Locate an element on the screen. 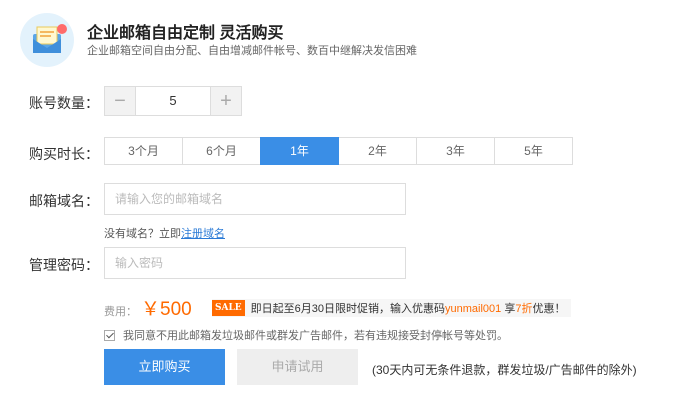 The height and width of the screenshot is (394, 680). duration-option-3-months: 3个月 is located at coordinates (143, 151).